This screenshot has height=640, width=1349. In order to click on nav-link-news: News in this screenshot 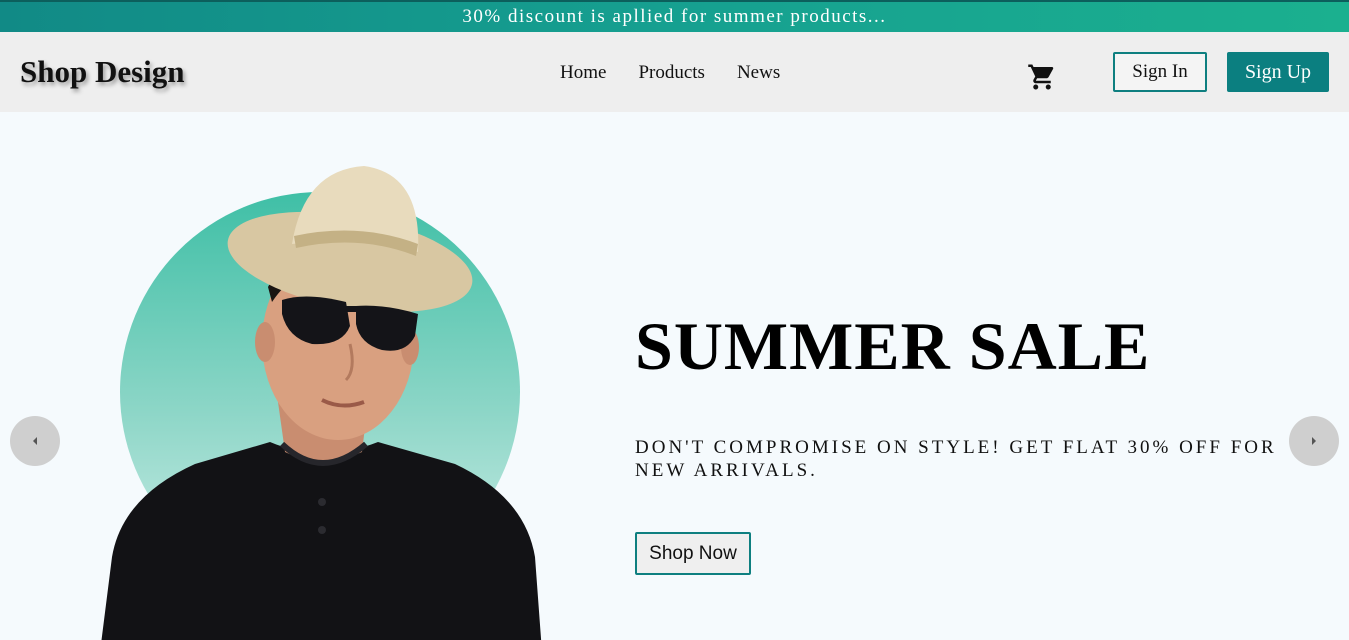, I will do `click(758, 73)`.